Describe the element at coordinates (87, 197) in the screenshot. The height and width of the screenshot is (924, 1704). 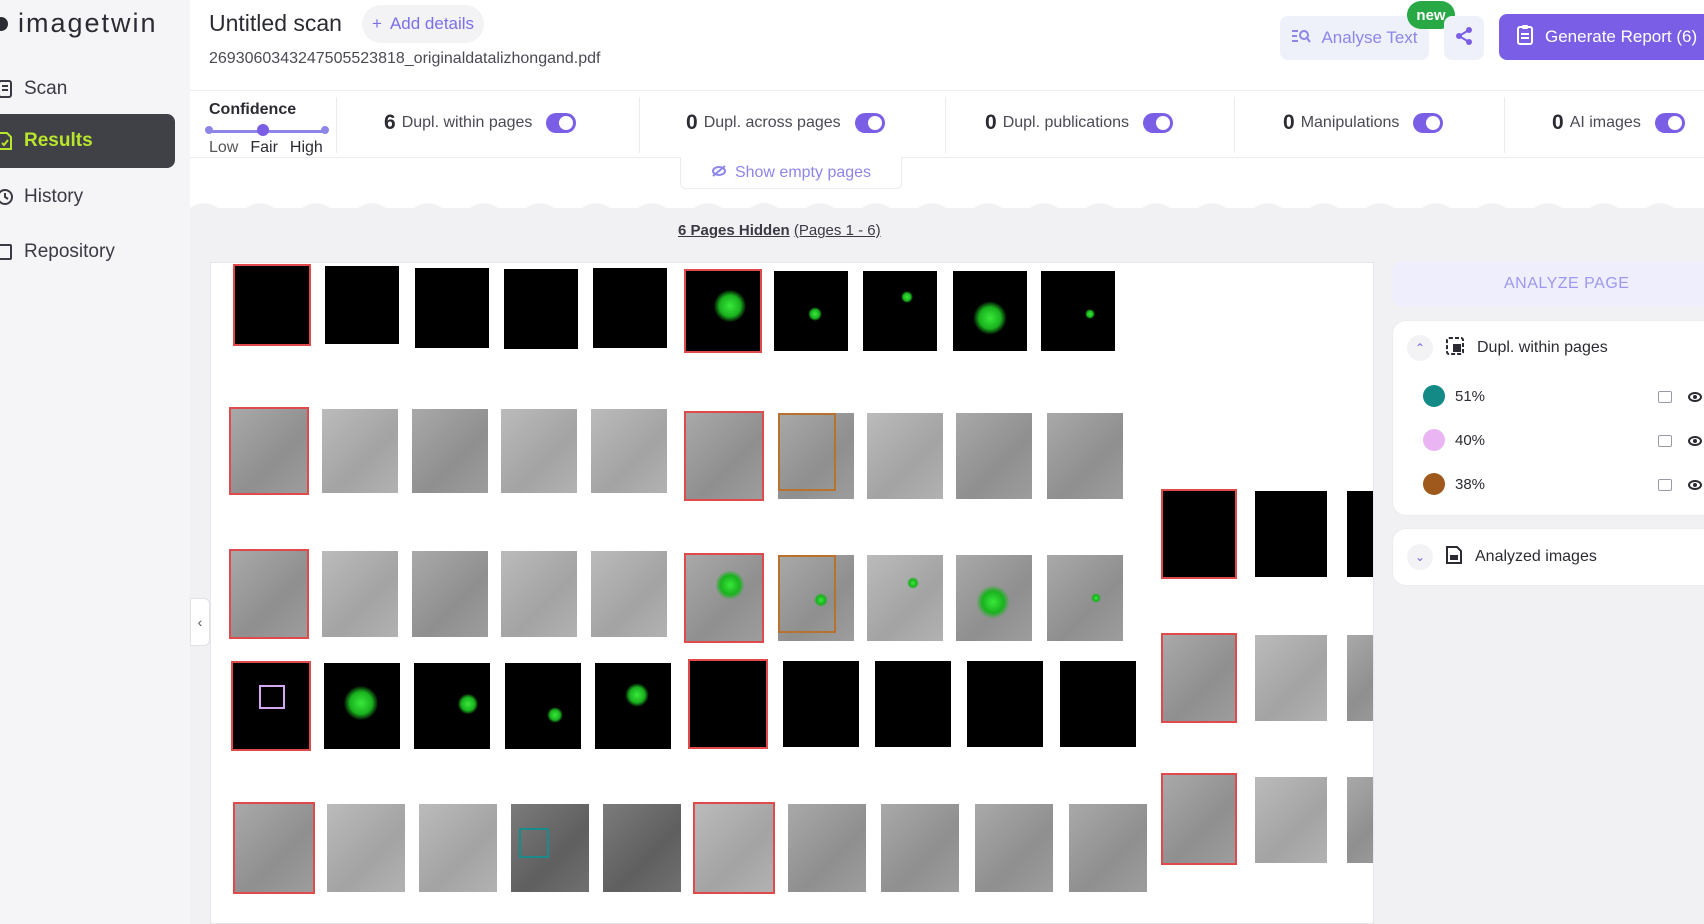
I see `sidebar-item-history: History` at that location.